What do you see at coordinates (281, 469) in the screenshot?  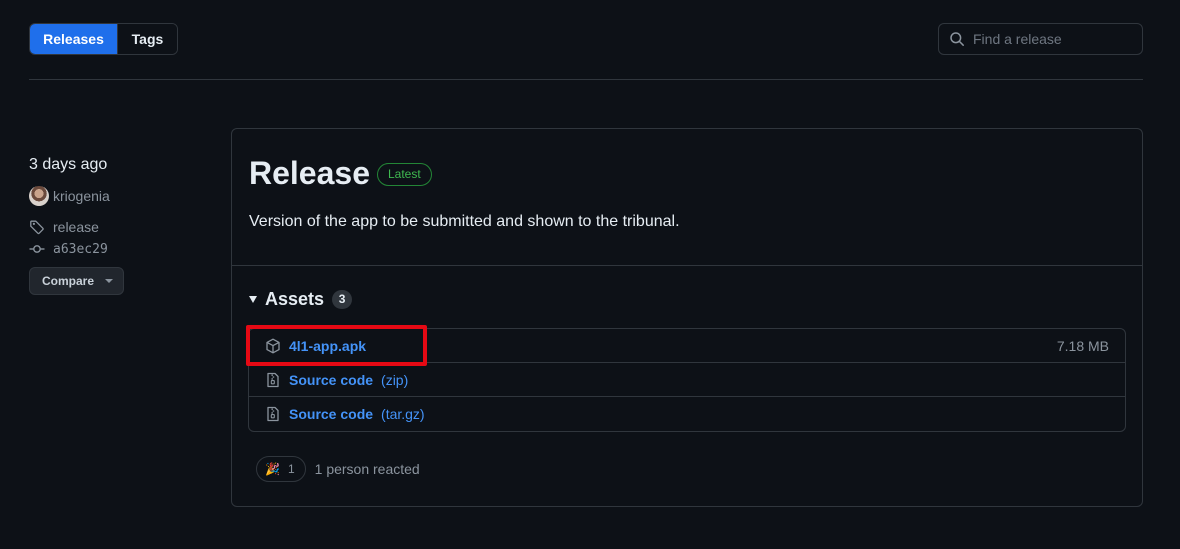 I see `reaction-hooray-button: 🎉 1` at bounding box center [281, 469].